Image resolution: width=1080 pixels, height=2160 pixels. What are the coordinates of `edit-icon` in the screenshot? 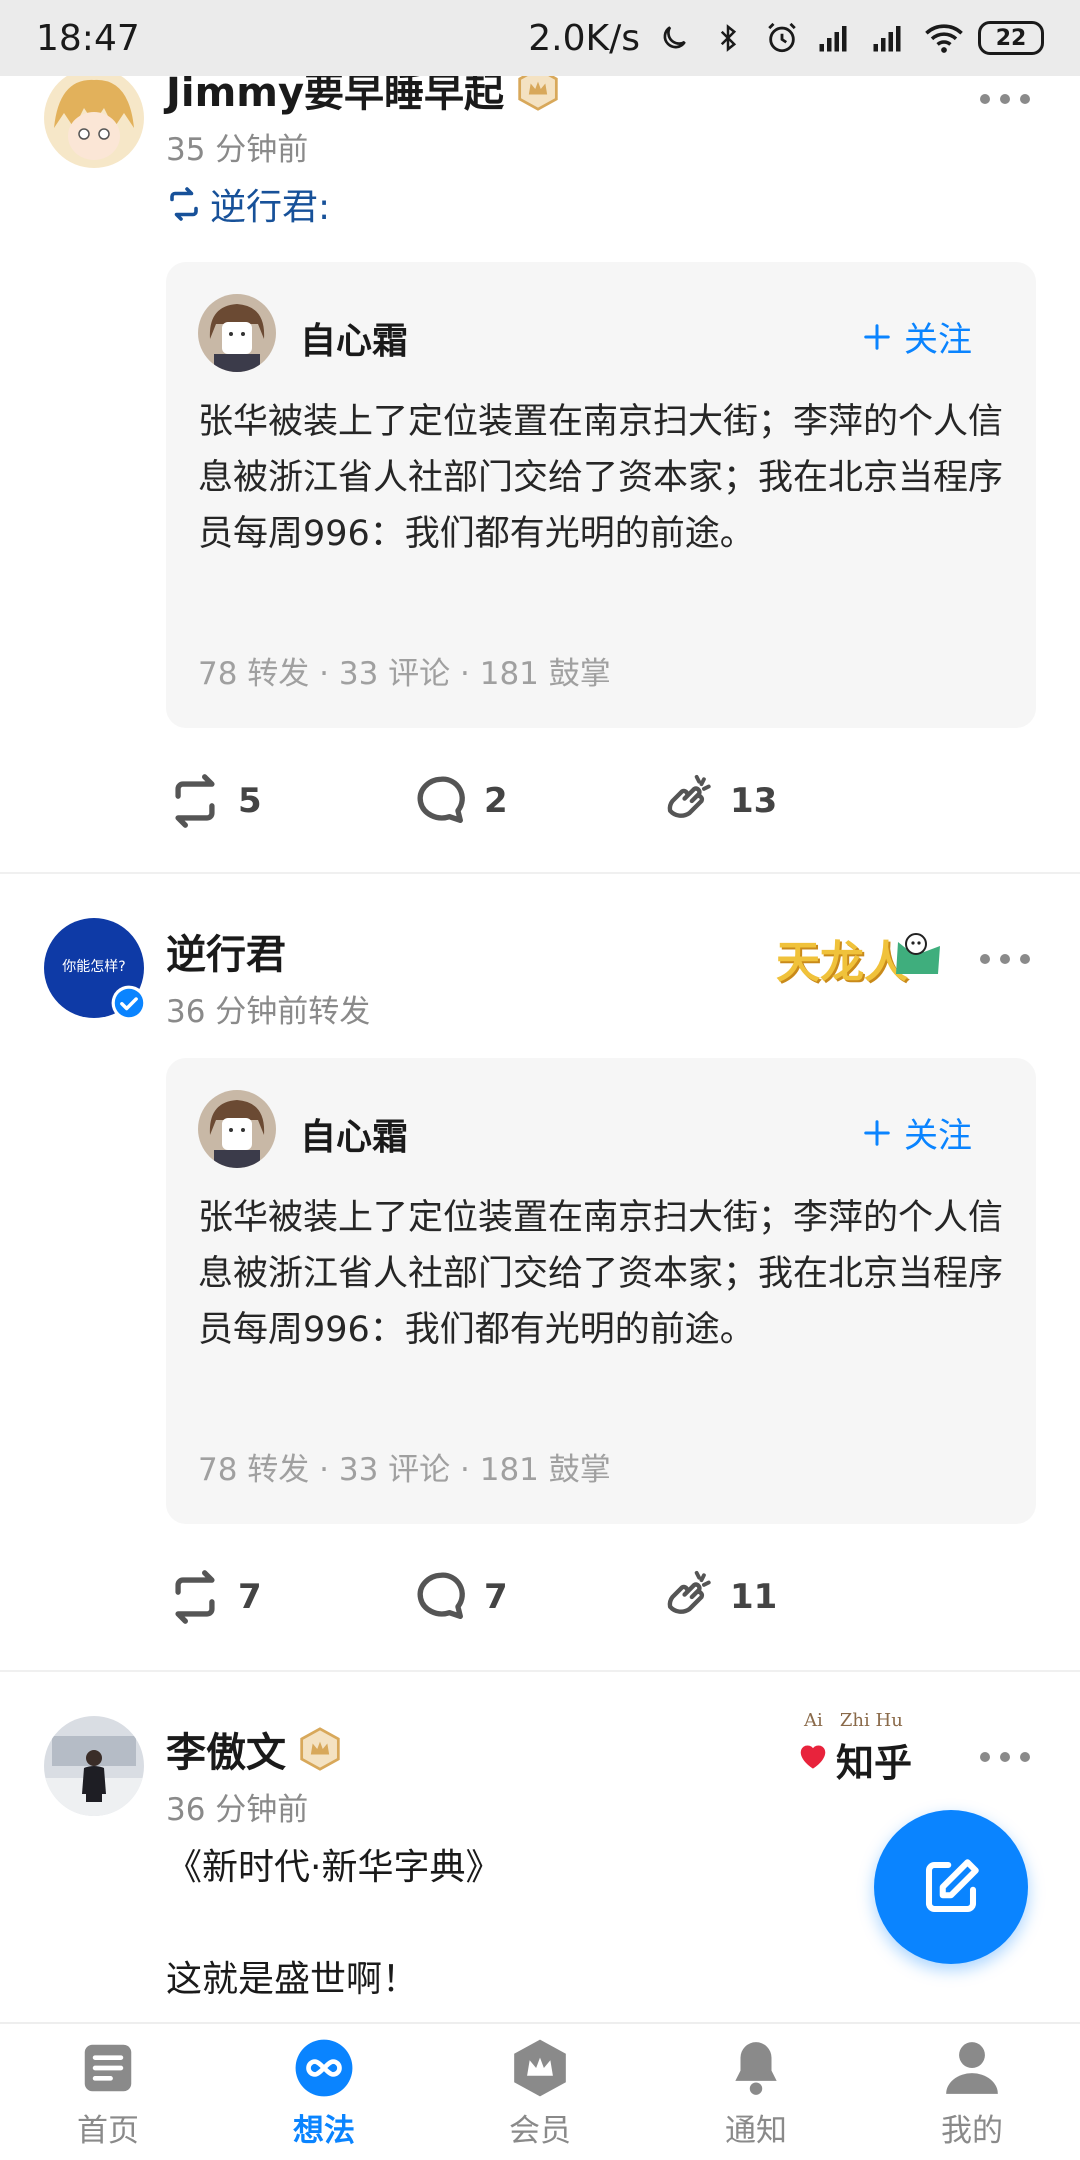 It's located at (952, 1886).